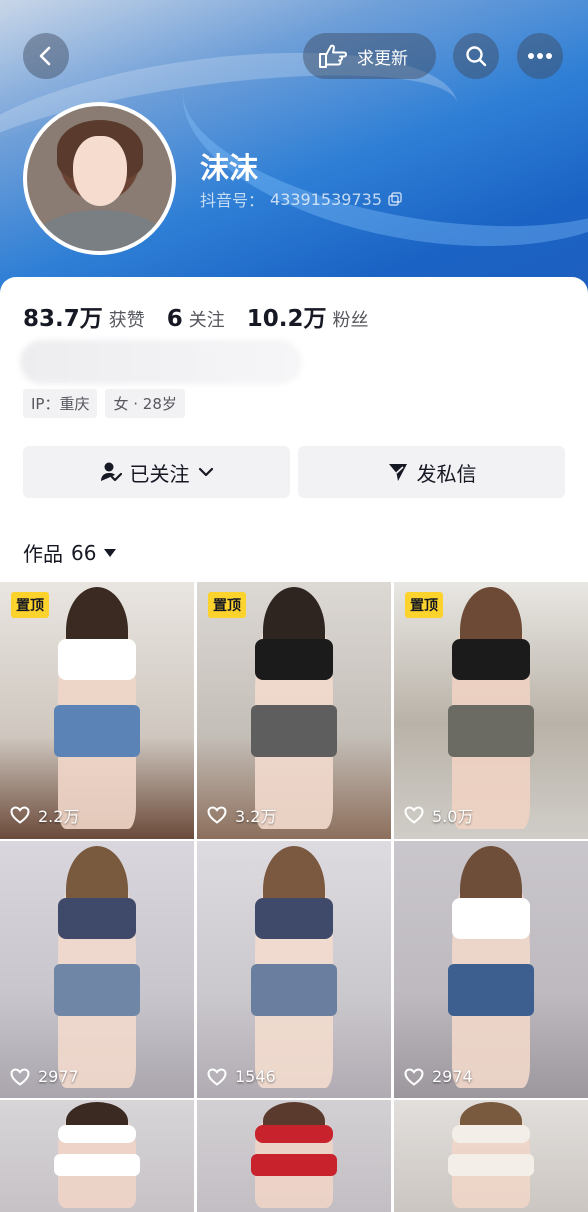 The height and width of the screenshot is (1212, 588). I want to click on works-tab: 作品 66, so click(70, 552).